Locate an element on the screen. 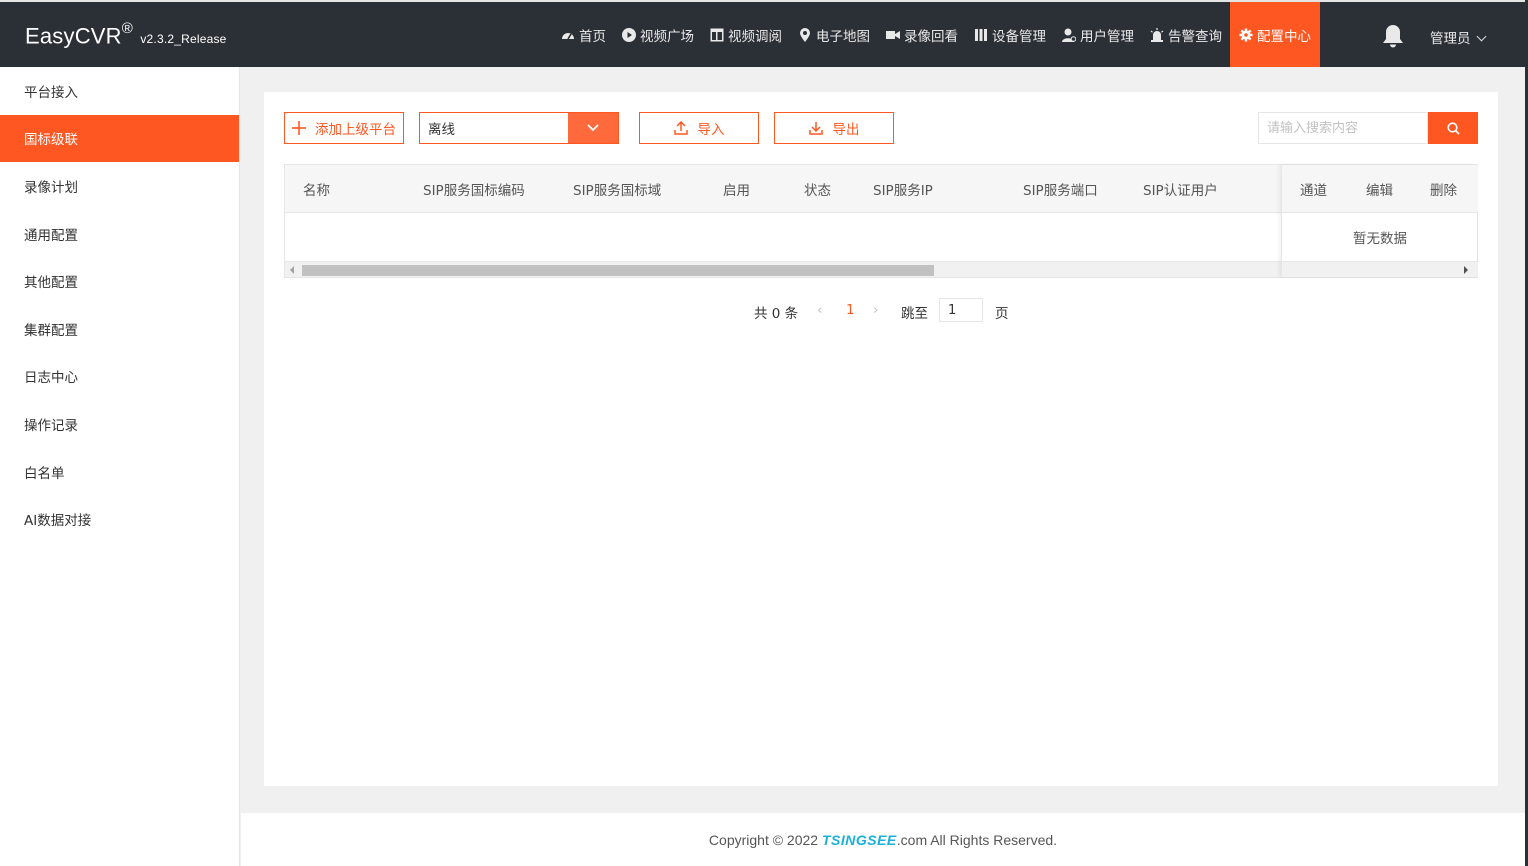 The width and height of the screenshot is (1528, 866). empty-state: 暂无数据 is located at coordinates (1380, 239).